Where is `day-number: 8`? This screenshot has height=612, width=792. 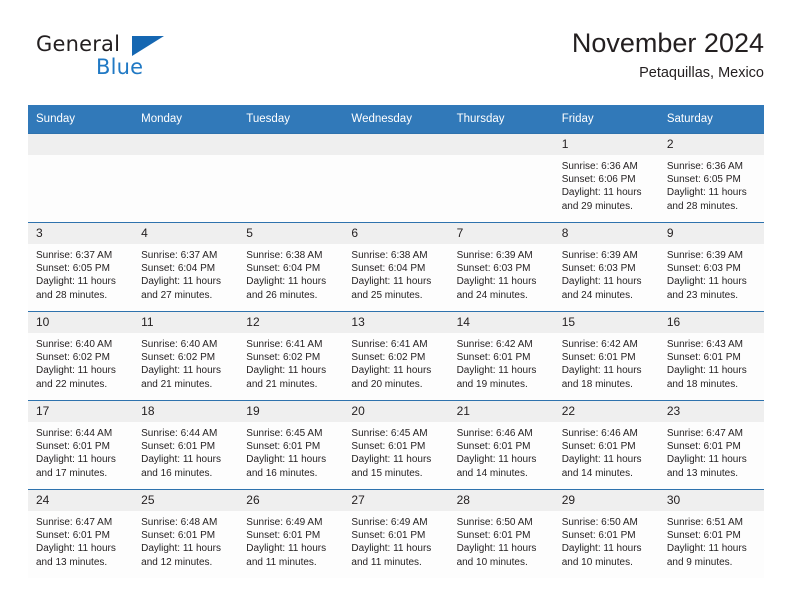
day-number: 8 is located at coordinates (606, 233).